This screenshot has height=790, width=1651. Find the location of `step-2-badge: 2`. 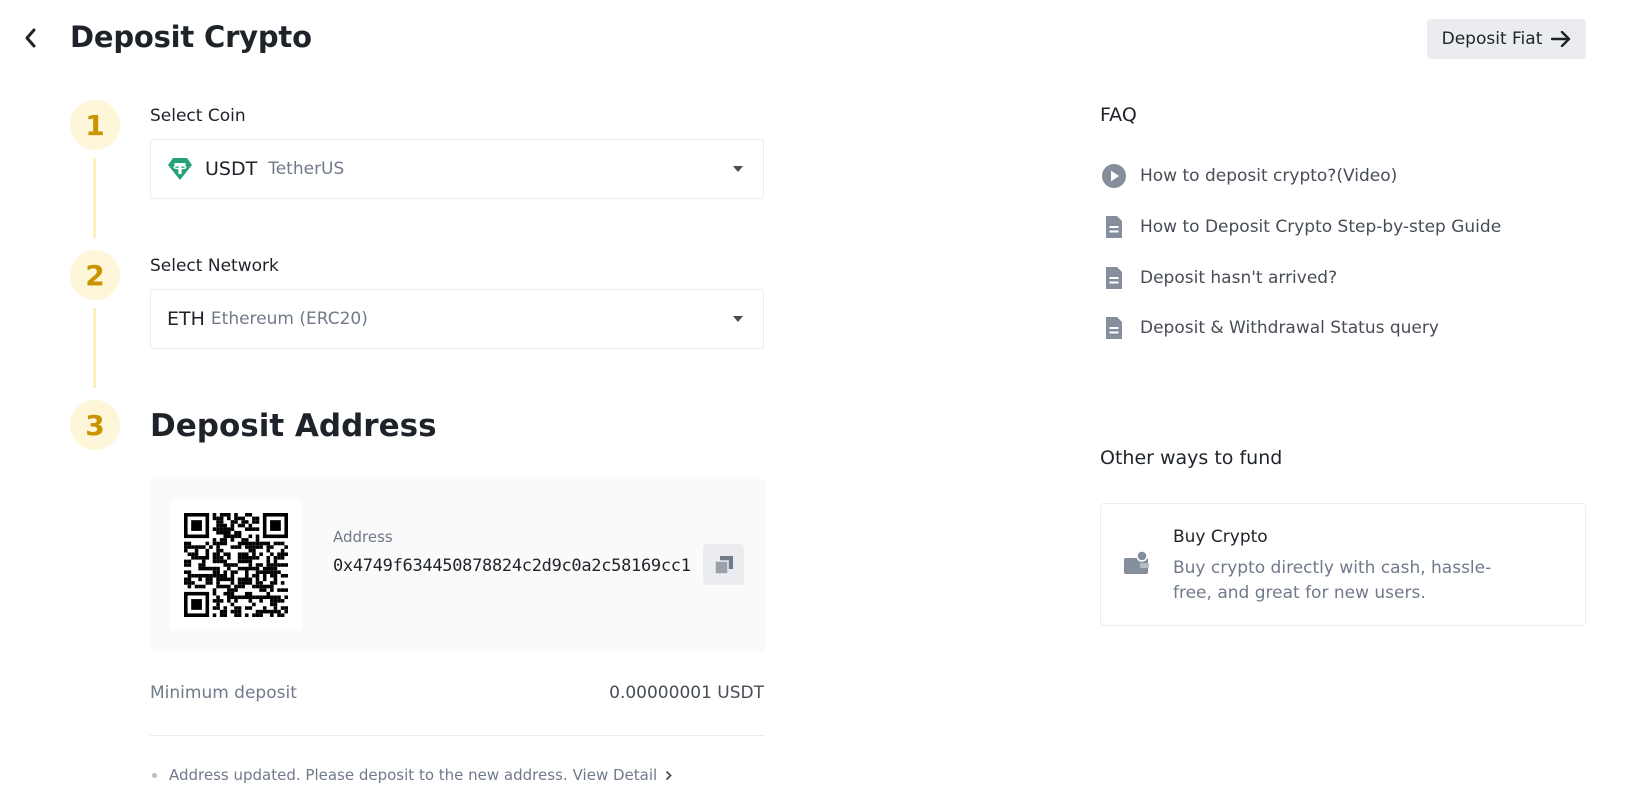

step-2-badge: 2 is located at coordinates (95, 275).